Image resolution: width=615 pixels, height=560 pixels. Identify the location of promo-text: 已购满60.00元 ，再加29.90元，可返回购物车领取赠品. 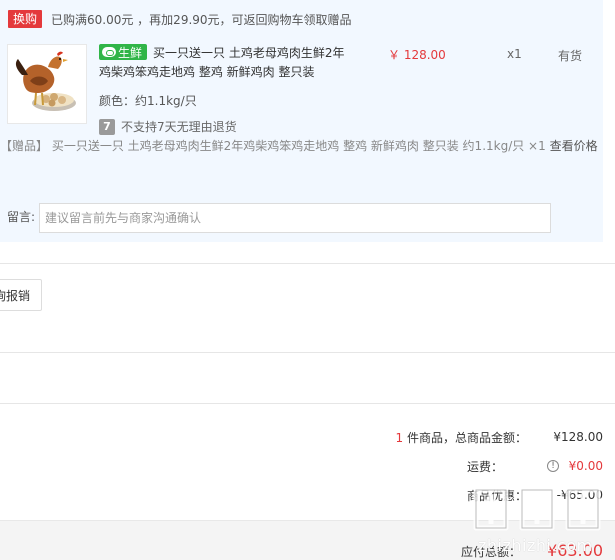
(201, 19).